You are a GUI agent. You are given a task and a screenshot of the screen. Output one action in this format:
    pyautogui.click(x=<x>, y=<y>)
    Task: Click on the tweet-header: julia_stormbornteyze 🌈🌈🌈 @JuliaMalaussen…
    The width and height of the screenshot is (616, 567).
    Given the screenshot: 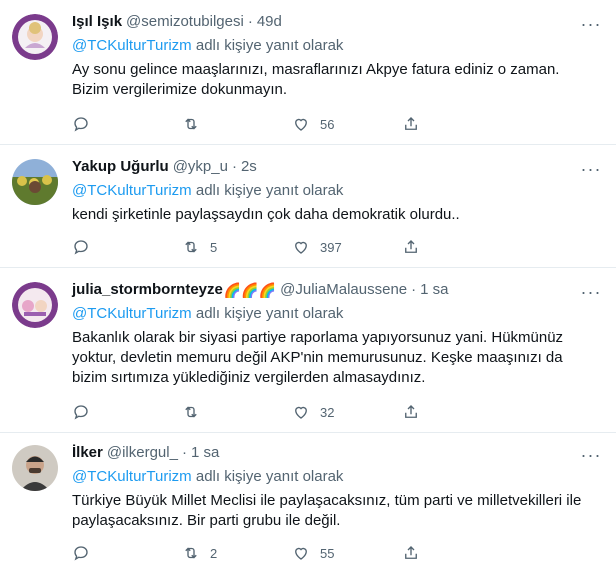 What is the action you would take?
    pyautogui.click(x=335, y=290)
    